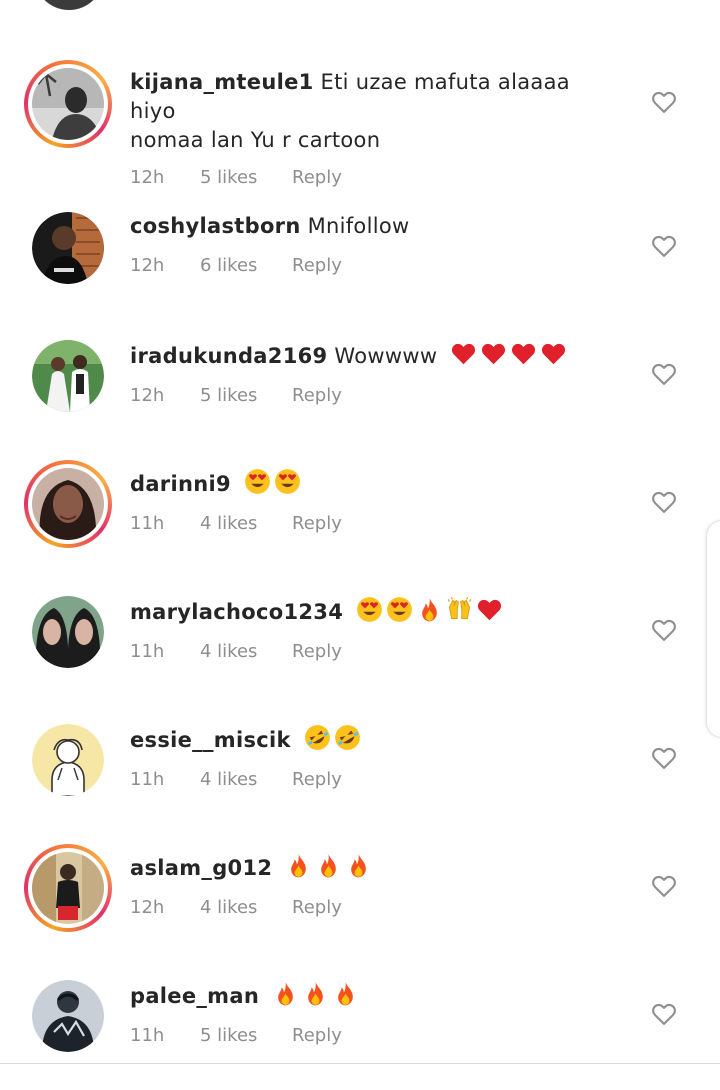 The width and height of the screenshot is (720, 1090). Describe the element at coordinates (255, 140) in the screenshot. I see `comment-text-line2: nomaa lan Yu r cartoon` at that location.